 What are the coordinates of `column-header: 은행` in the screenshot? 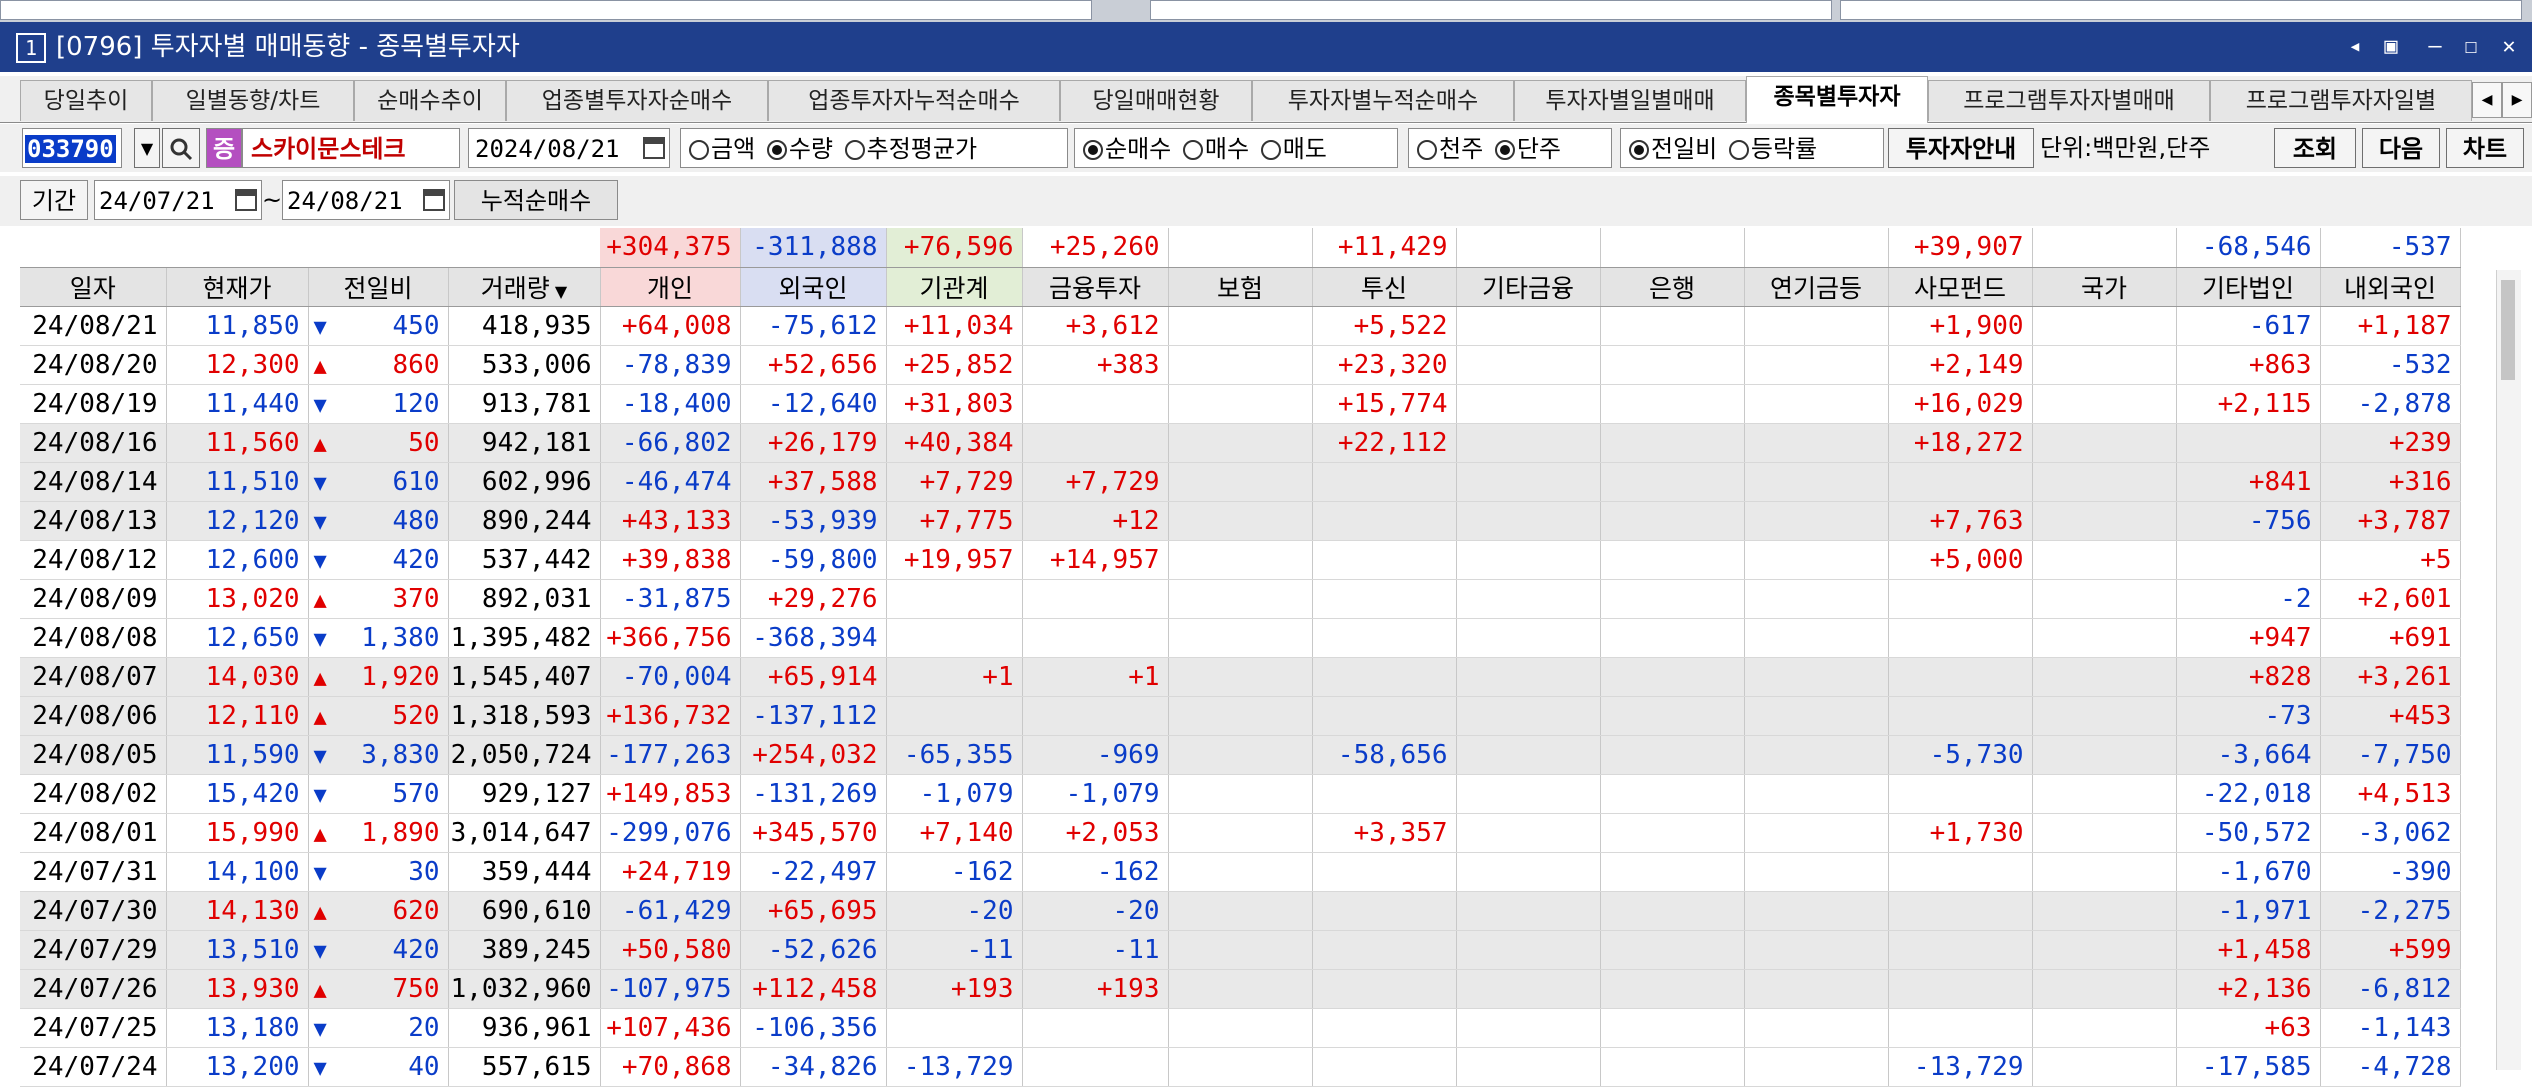 It's located at (1672, 287).